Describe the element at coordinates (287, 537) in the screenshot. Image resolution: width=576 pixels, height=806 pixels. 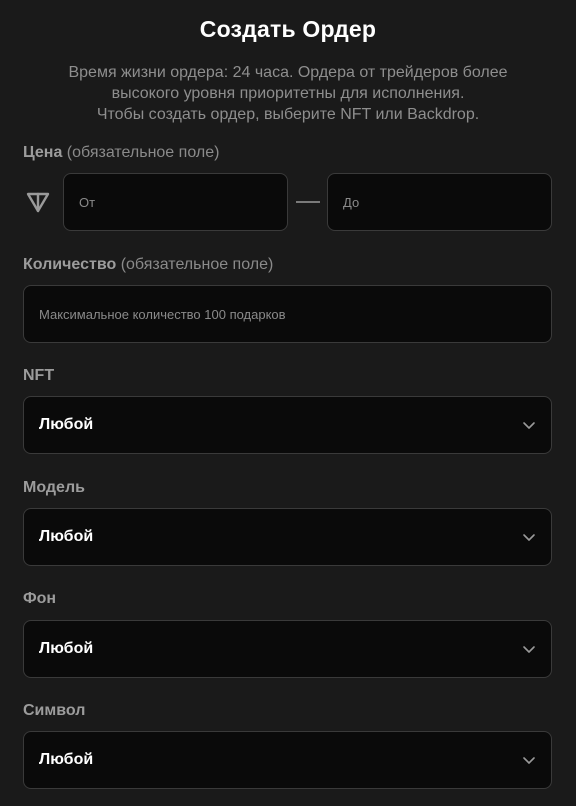
I see `model-select: Любой` at that location.